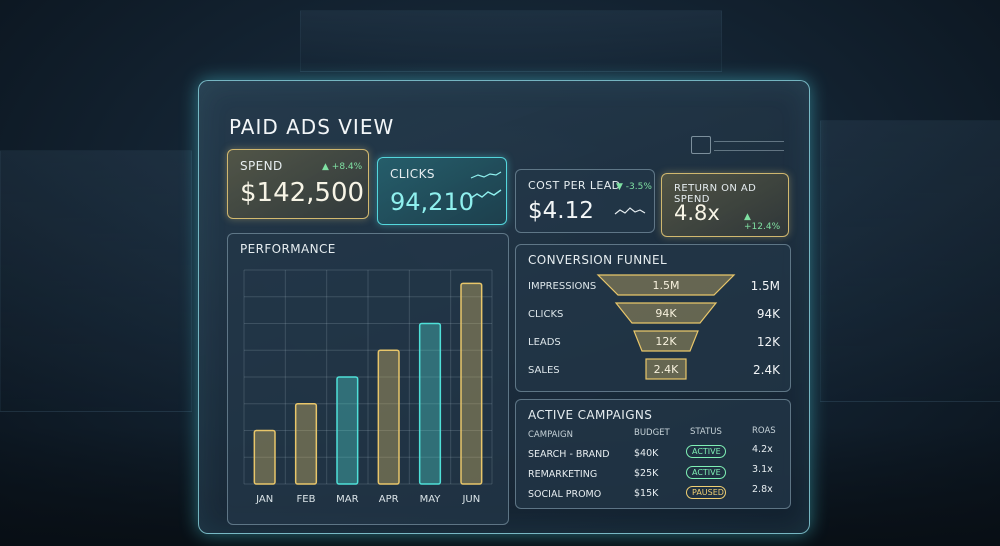  I want to click on bar-may, so click(430, 403).